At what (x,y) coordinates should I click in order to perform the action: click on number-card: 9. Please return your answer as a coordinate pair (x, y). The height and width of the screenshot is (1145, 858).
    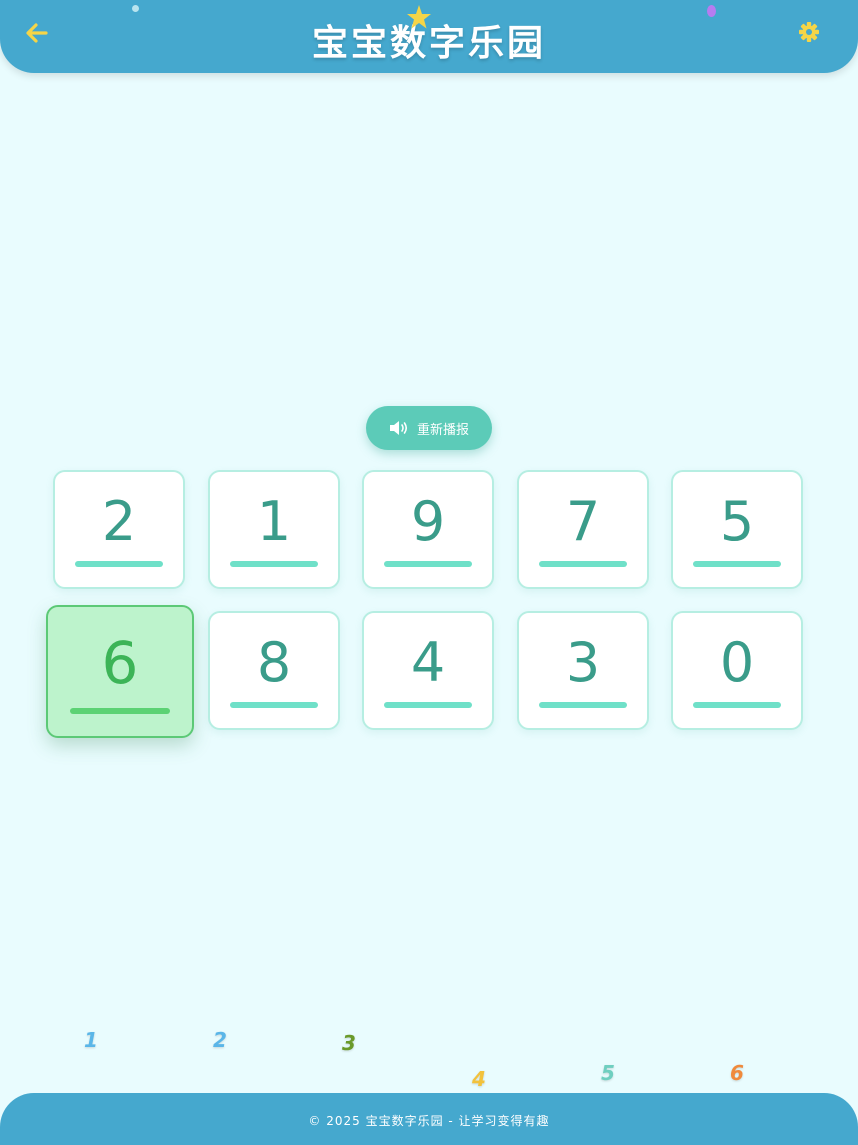
    Looking at the image, I should click on (428, 529).